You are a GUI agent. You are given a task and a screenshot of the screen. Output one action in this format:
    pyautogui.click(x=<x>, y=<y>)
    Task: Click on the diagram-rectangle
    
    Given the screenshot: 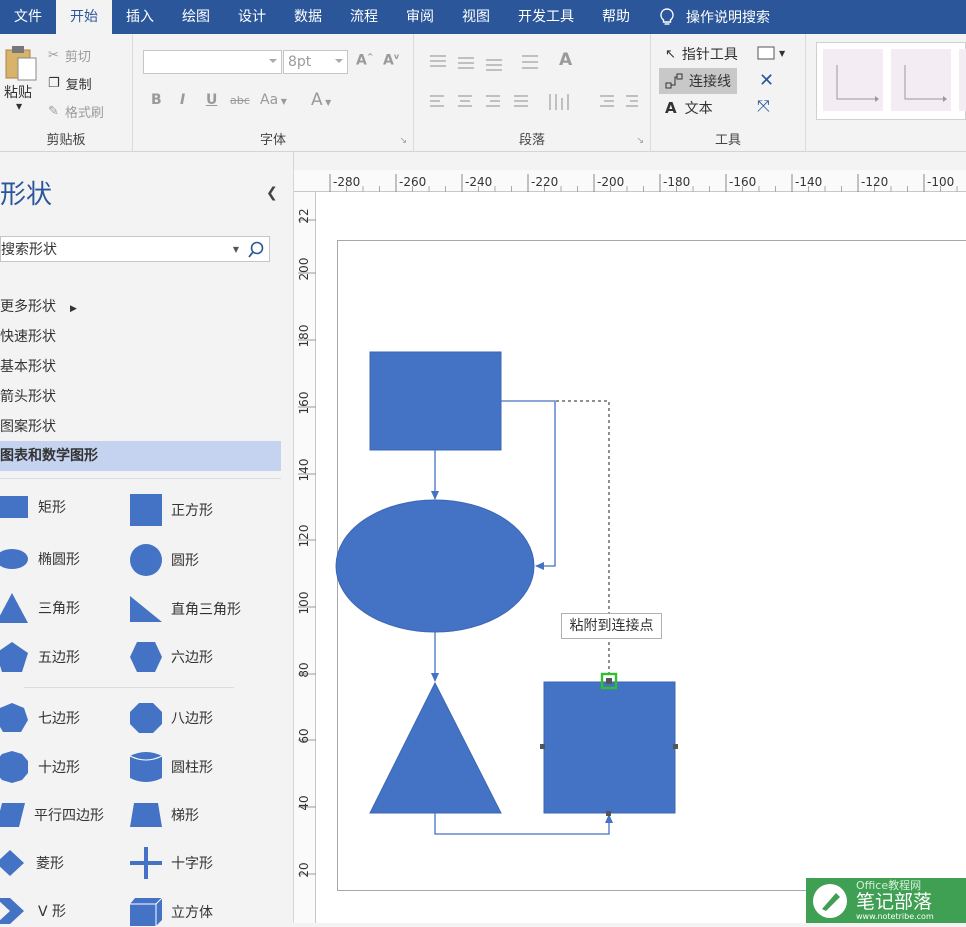 What is the action you would take?
    pyautogui.click(x=435, y=401)
    